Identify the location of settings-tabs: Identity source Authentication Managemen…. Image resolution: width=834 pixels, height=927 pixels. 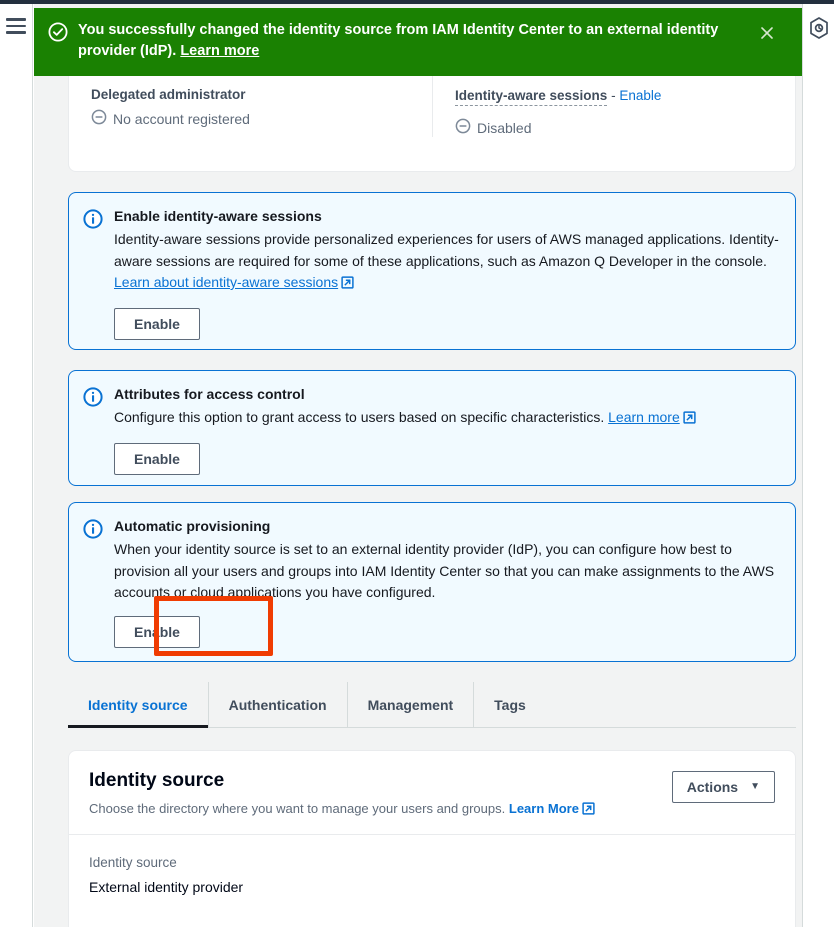
(432, 705).